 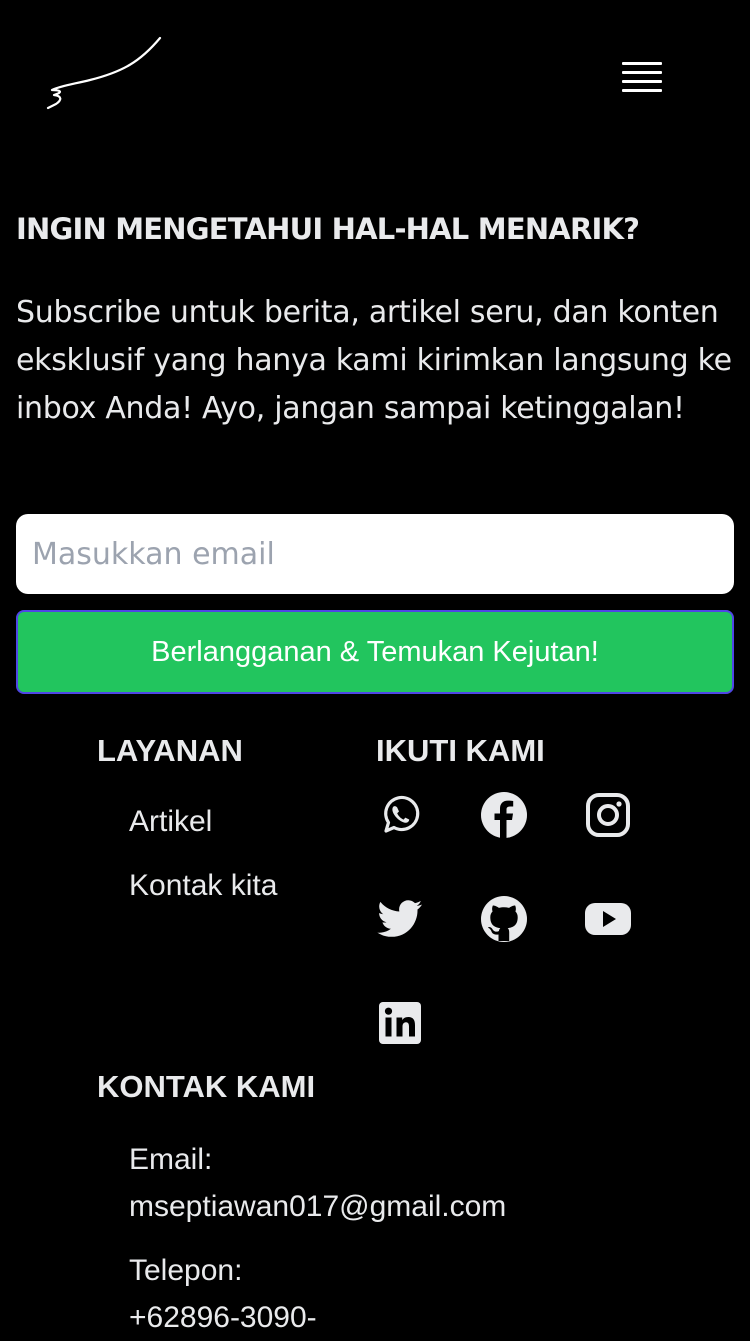 I want to click on email-input, so click(x=375, y=554).